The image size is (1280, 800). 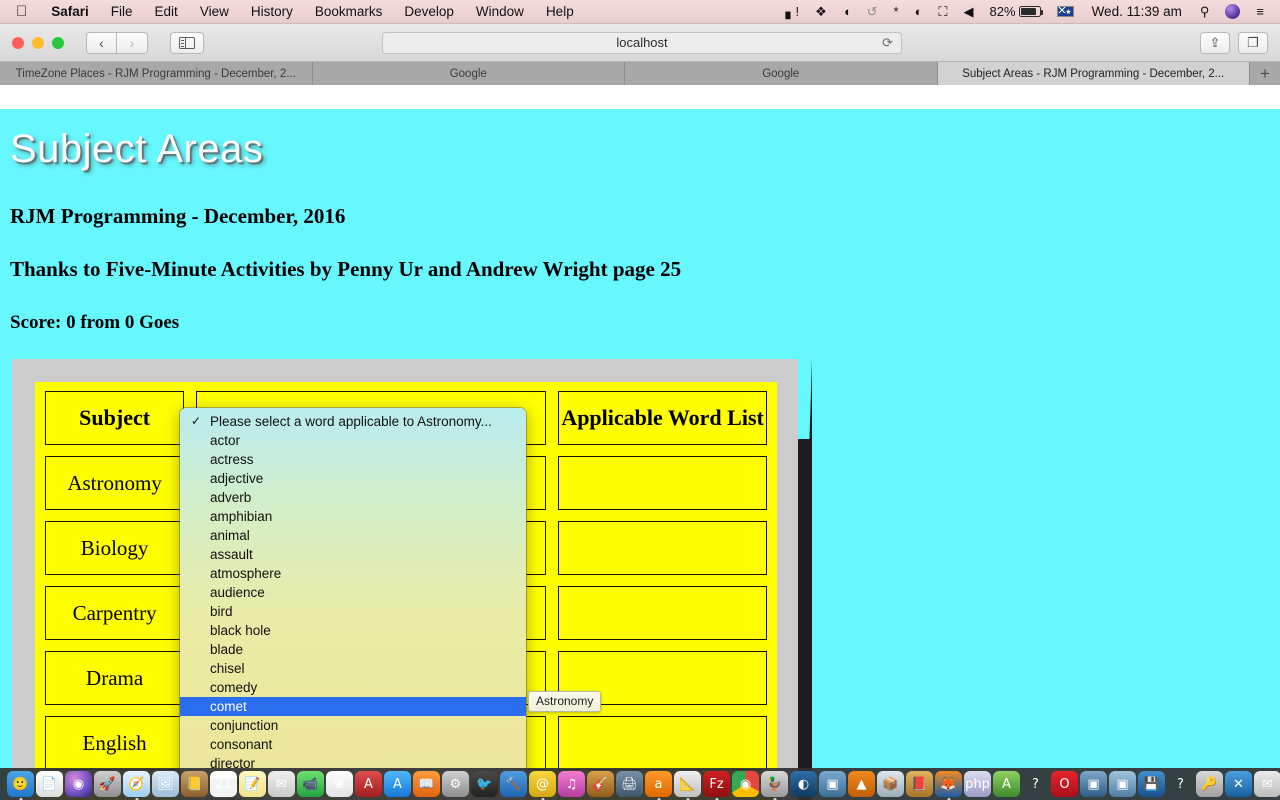 What do you see at coordinates (1093, 784) in the screenshot?
I see `dock-icon-virtualbox: ▣` at bounding box center [1093, 784].